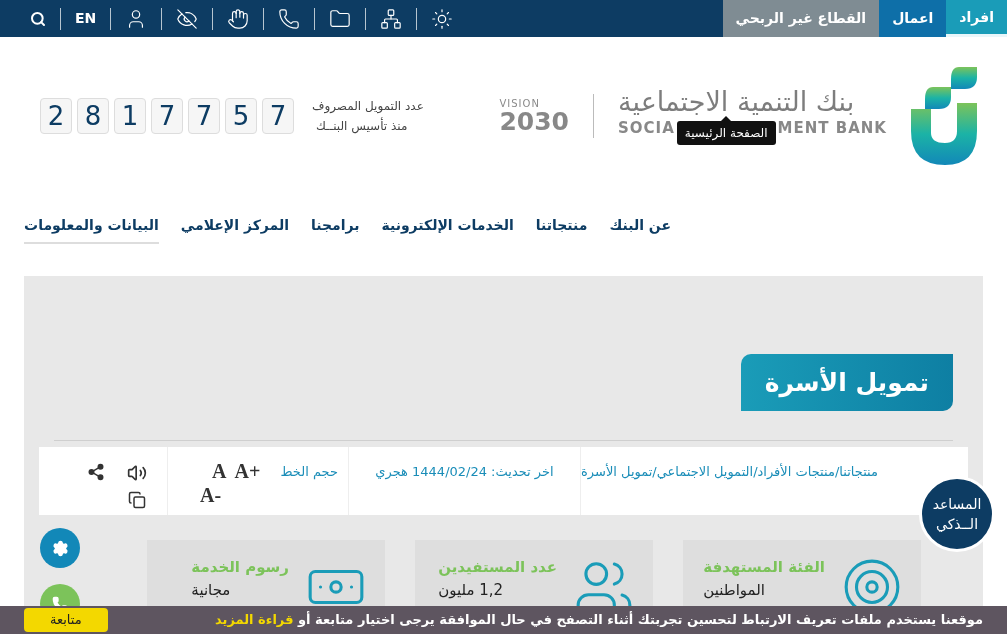  What do you see at coordinates (534, 121) in the screenshot?
I see `vision-year: 2030` at bounding box center [534, 121].